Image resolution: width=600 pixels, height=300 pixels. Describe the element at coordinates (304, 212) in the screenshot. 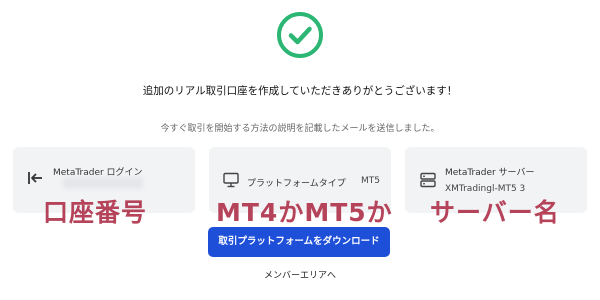

I see `platform-type-annotation: MT4かMT5か` at that location.